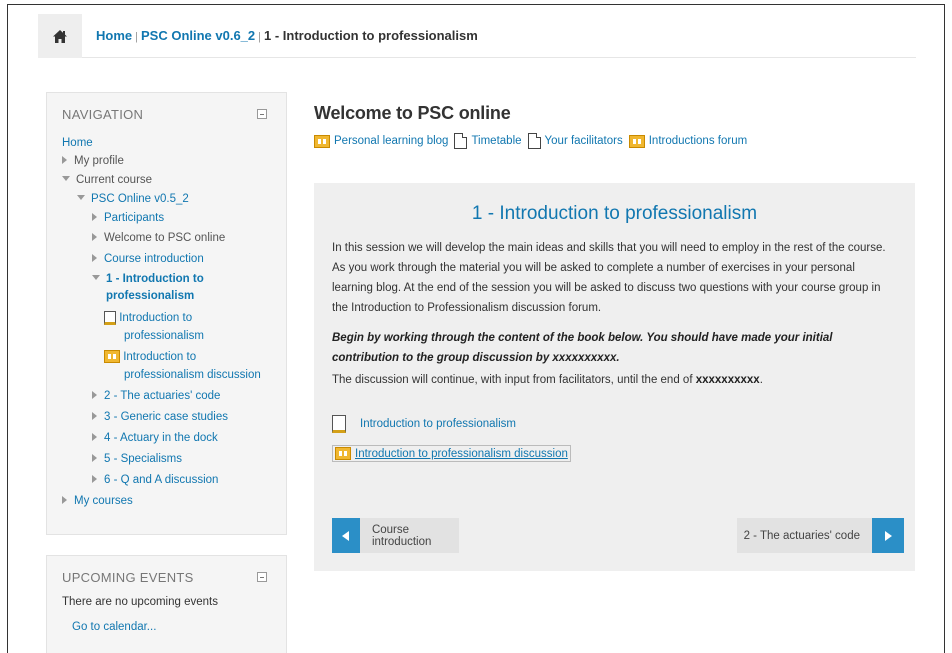  I want to click on activity-label: Personal learning blog, so click(391, 141).